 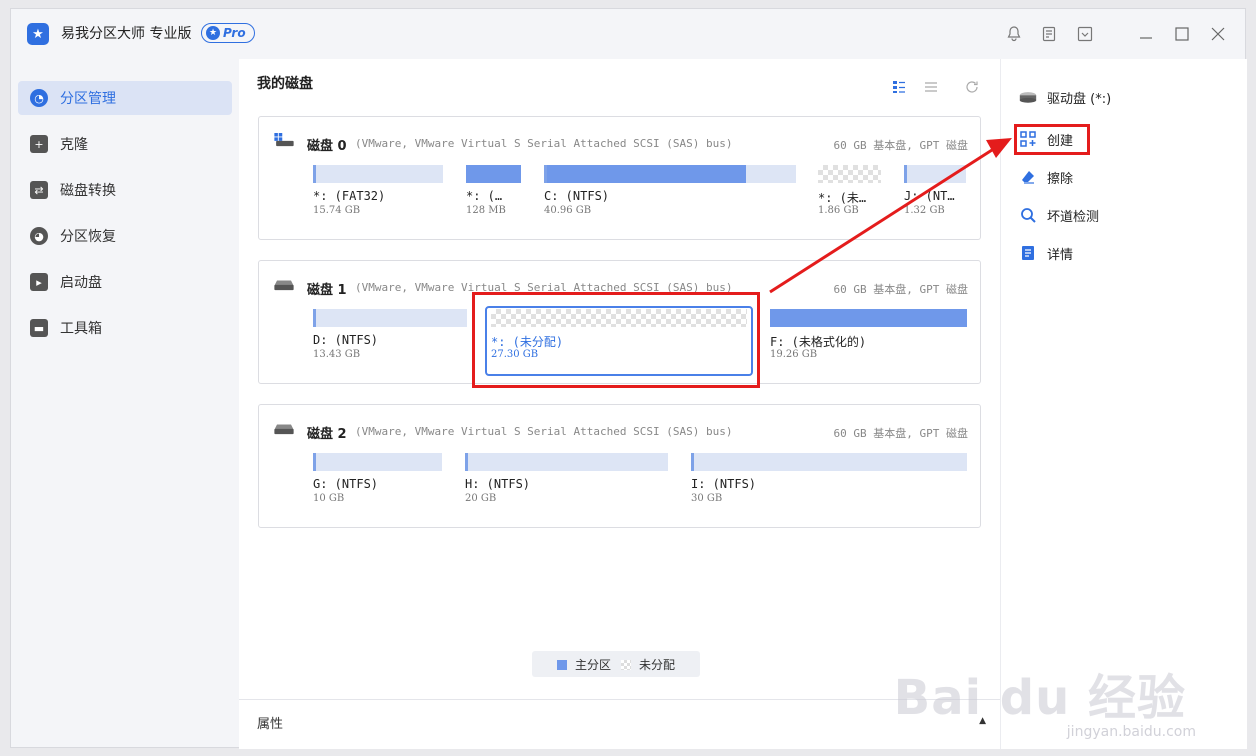 What do you see at coordinates (1146, 34) in the screenshot?
I see `minimize-icon` at bounding box center [1146, 34].